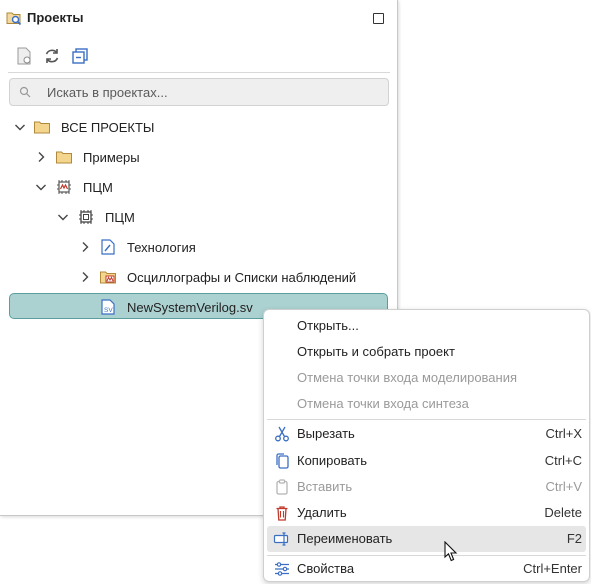 Image resolution: width=591 pixels, height=584 pixels. I want to click on menu-item-delete: Удалить Delete, so click(426, 513).